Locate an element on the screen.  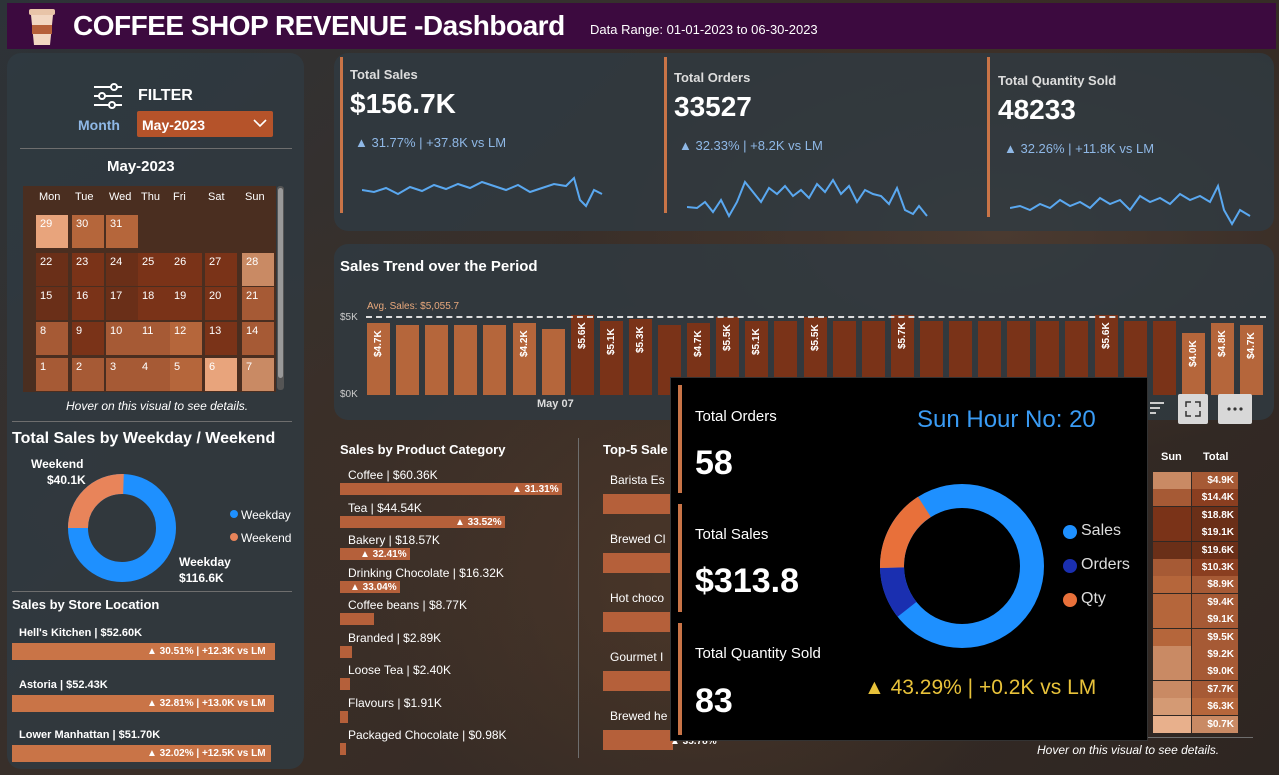
sales-sparkline is located at coordinates (483, 192).